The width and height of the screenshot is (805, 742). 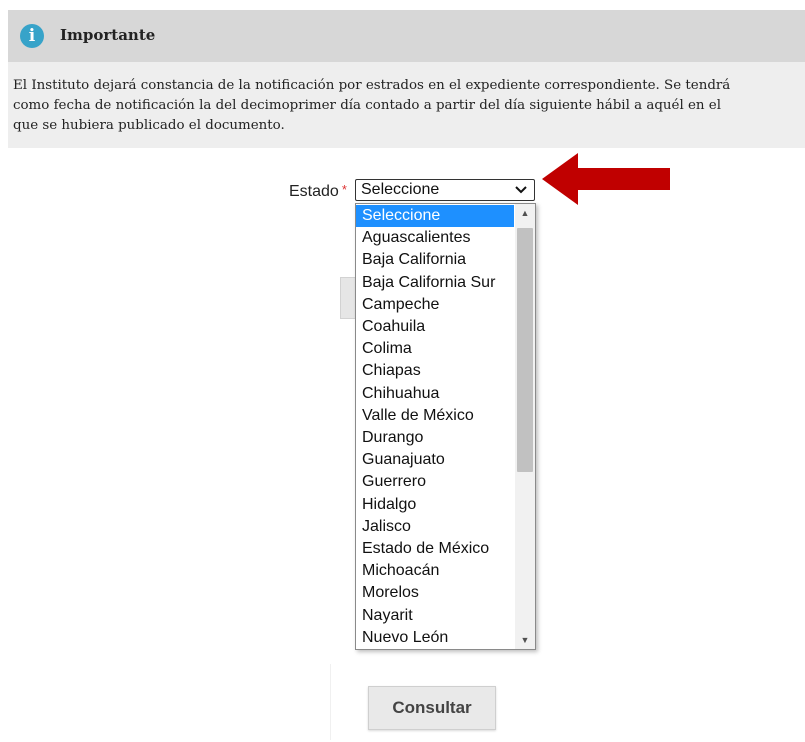 I want to click on dropdown-option: Guanajuato, so click(x=435, y=460).